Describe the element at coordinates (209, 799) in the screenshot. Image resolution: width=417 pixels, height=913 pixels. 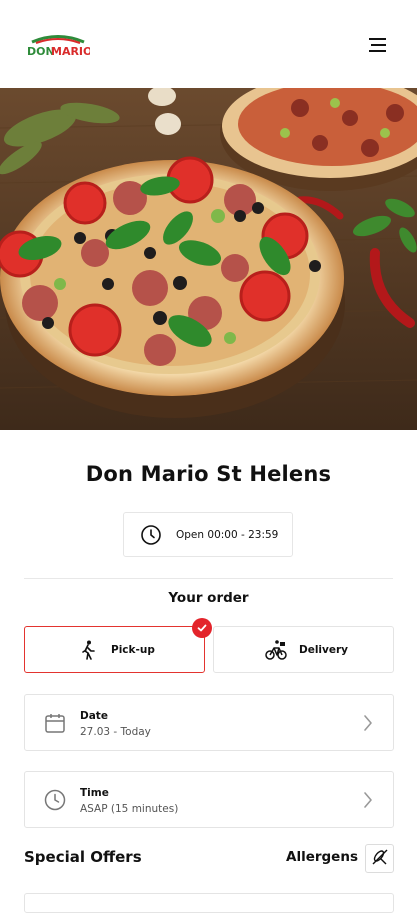
I see `time-selector: Time ASAP (15 minutes)` at that location.